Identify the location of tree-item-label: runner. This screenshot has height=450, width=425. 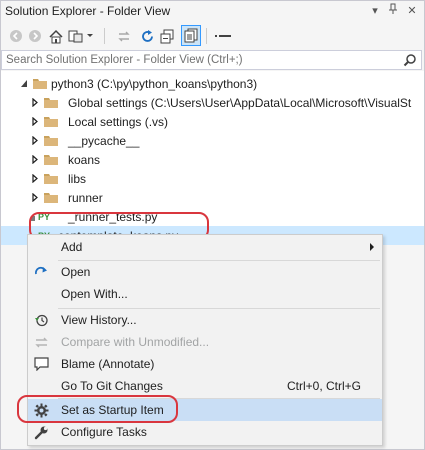
(85, 198).